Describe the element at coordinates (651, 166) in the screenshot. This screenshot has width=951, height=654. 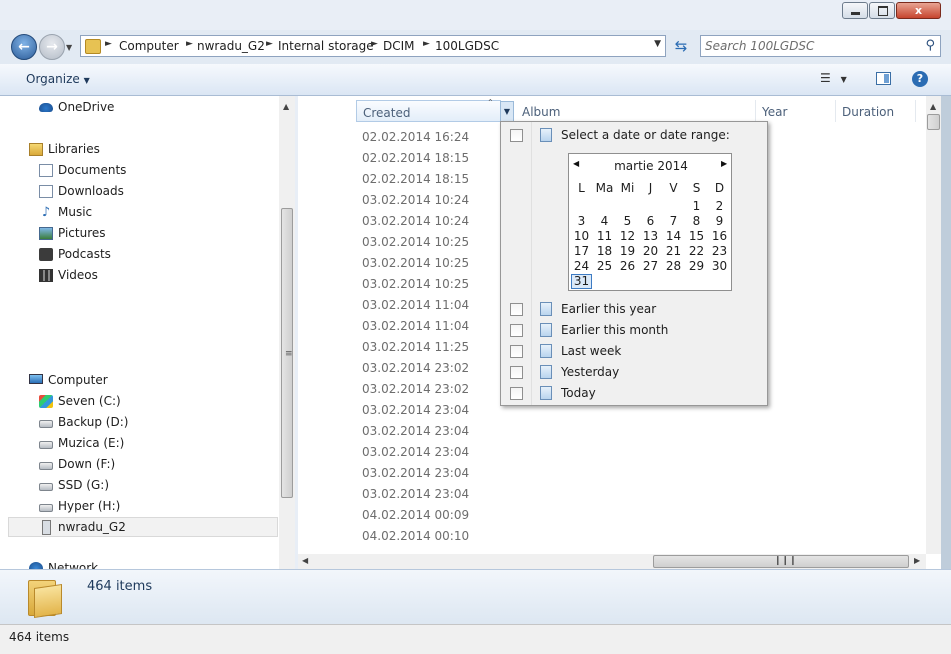
I see `calendar-month-title: martie 2014` at that location.